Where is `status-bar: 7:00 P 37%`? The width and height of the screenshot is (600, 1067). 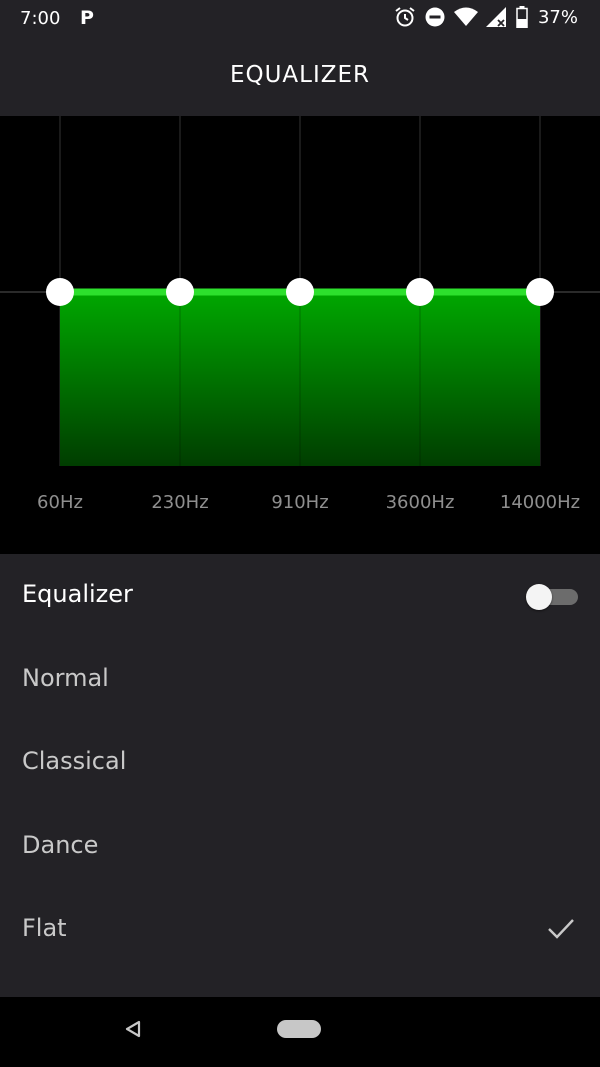
status-bar: 7:00 P 37% is located at coordinates (300, 19).